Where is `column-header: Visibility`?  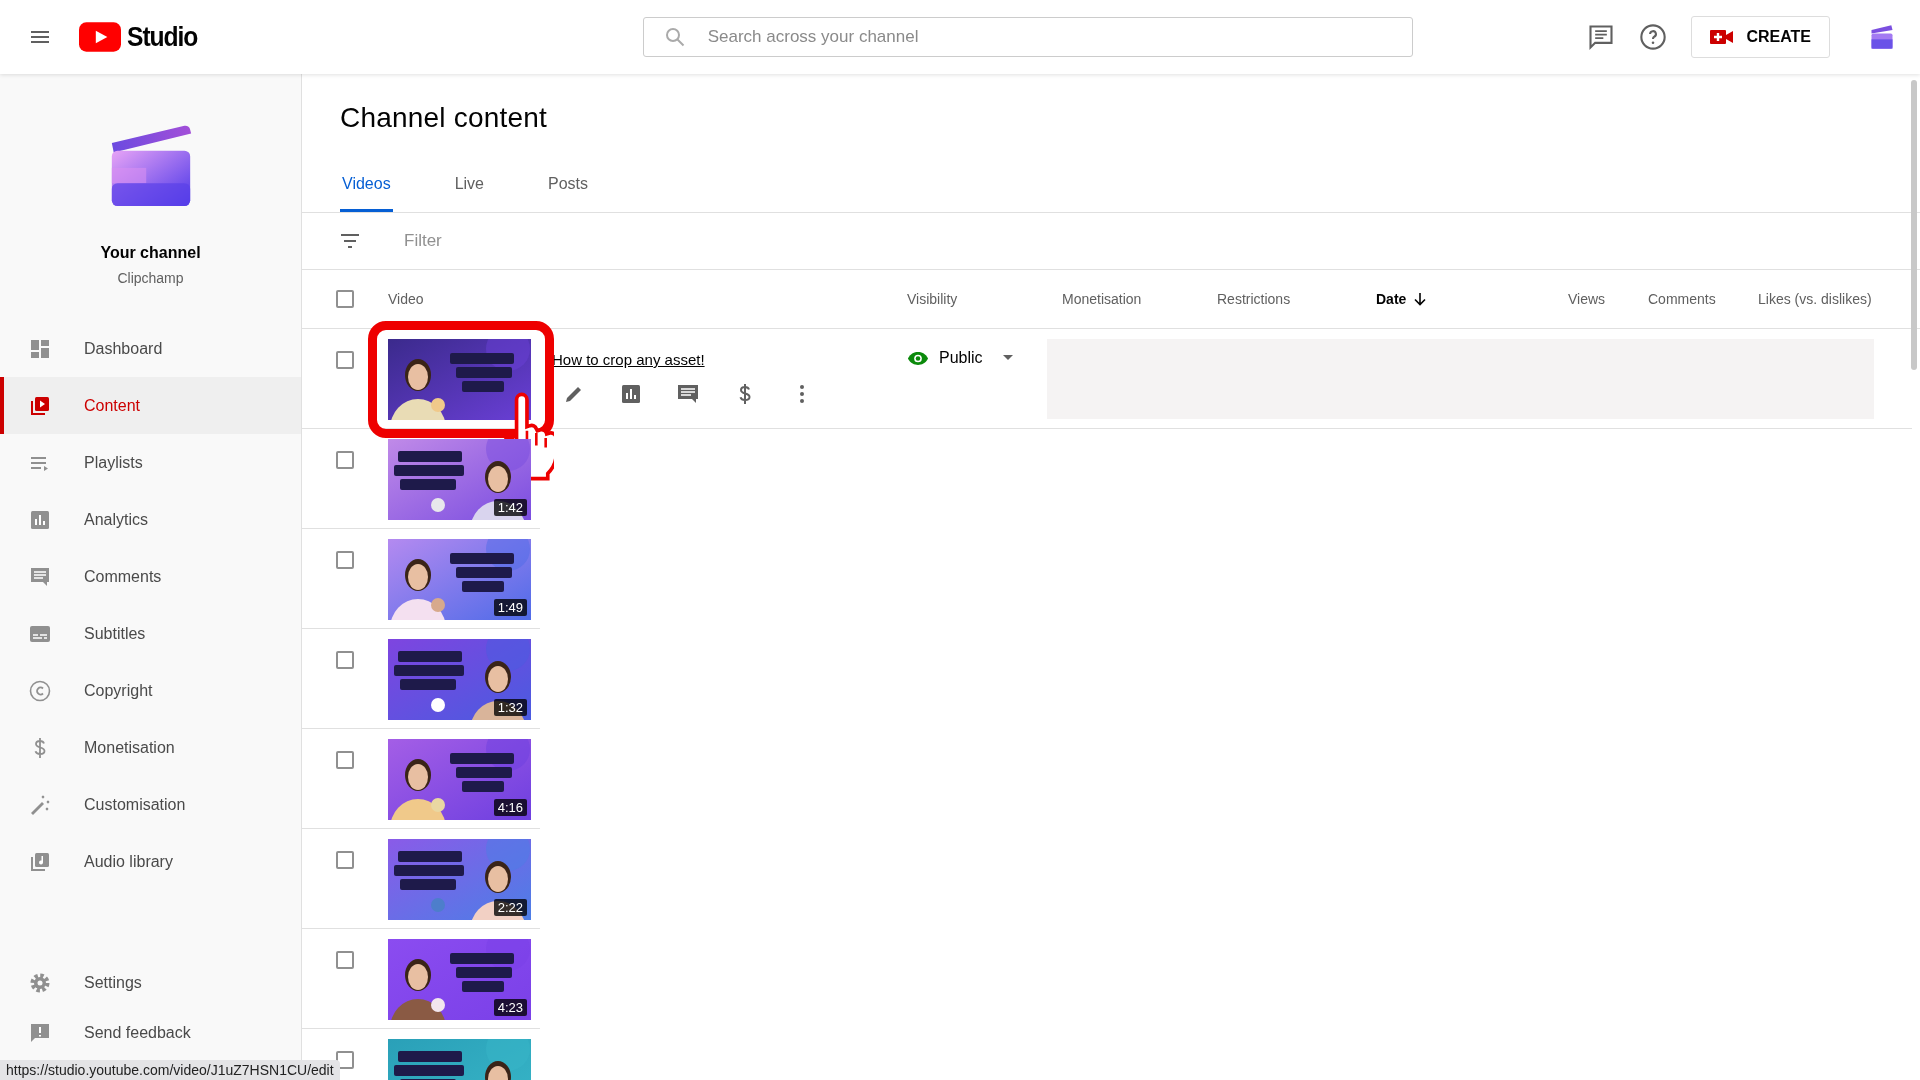
column-header: Visibility is located at coordinates (984, 299).